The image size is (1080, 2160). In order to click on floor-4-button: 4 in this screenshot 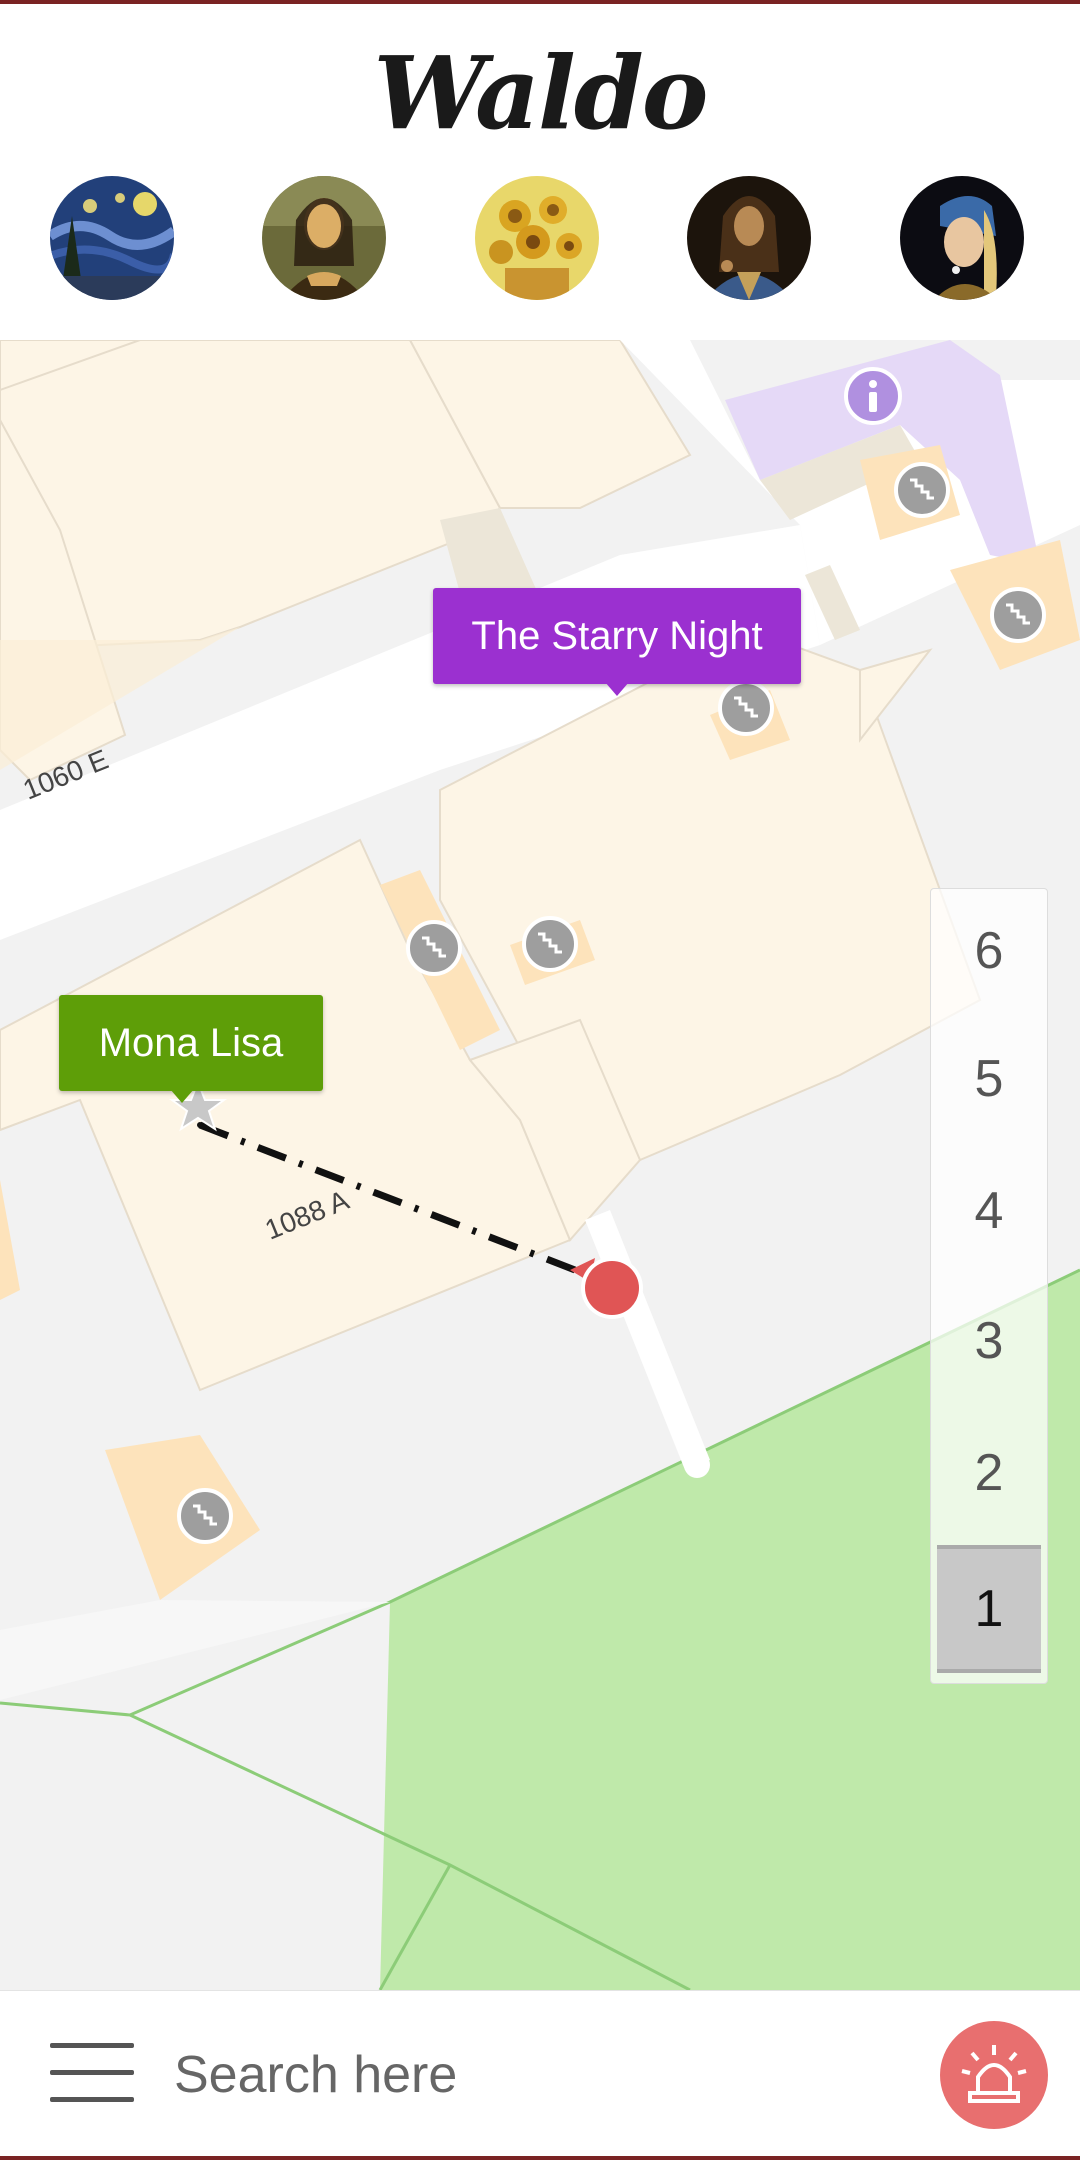, I will do `click(989, 1211)`.